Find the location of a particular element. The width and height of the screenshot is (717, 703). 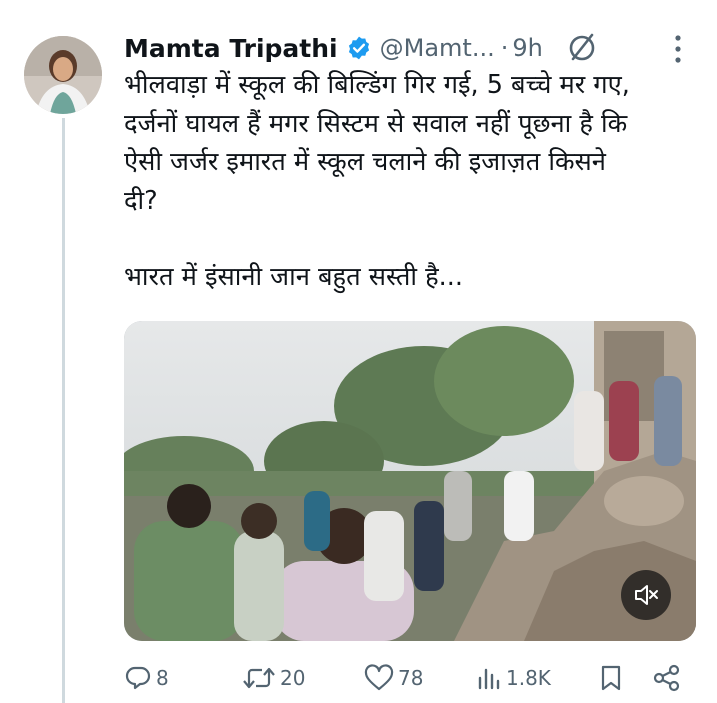

tweet-time: 9h is located at coordinates (527, 48).